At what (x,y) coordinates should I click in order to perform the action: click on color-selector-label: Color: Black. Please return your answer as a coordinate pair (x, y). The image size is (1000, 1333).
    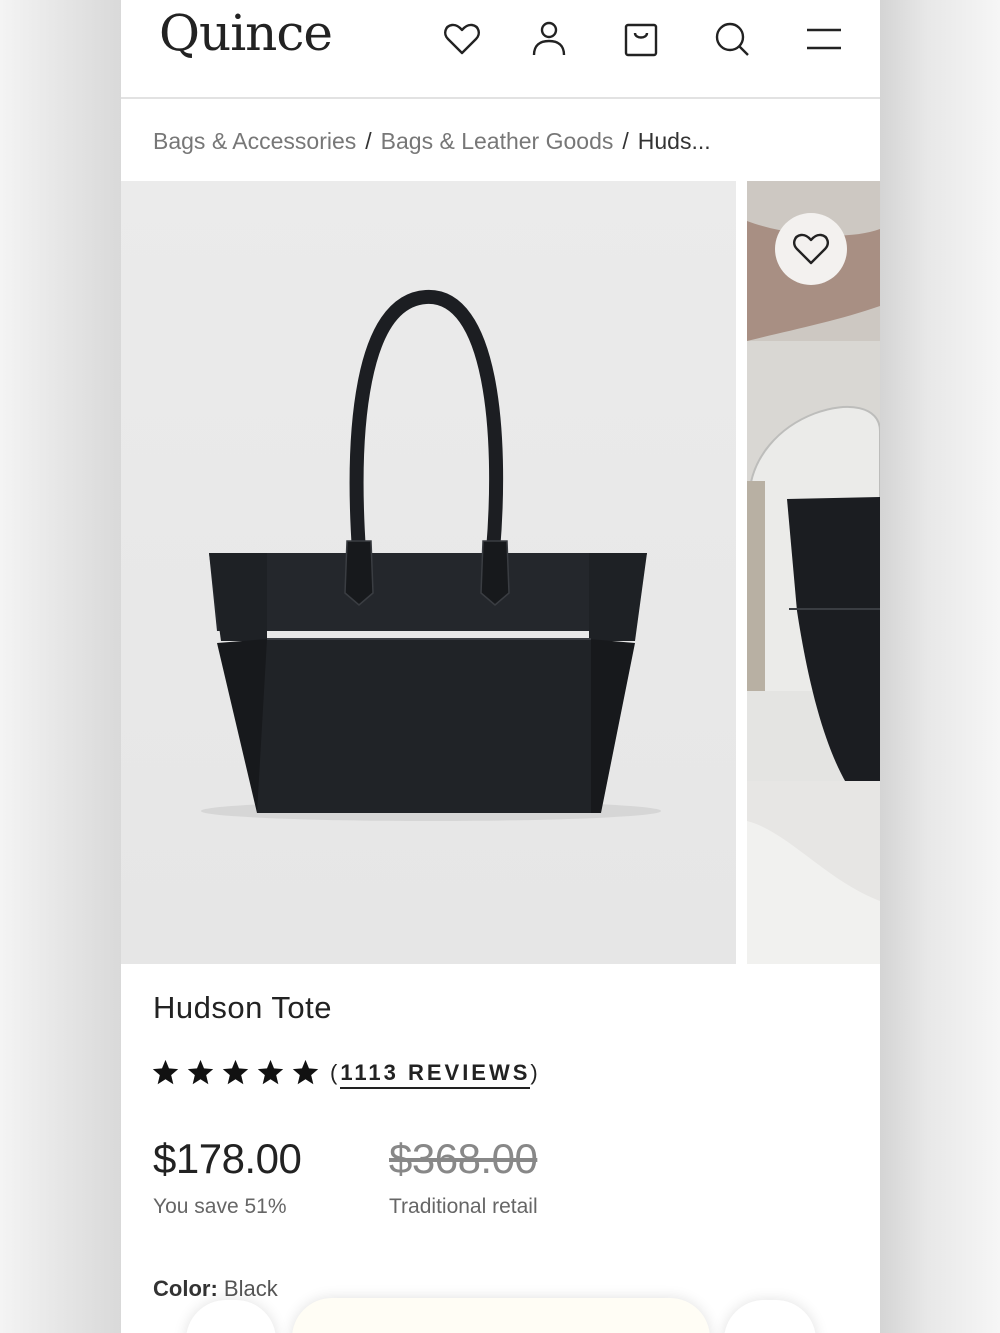
    Looking at the image, I should click on (215, 1289).